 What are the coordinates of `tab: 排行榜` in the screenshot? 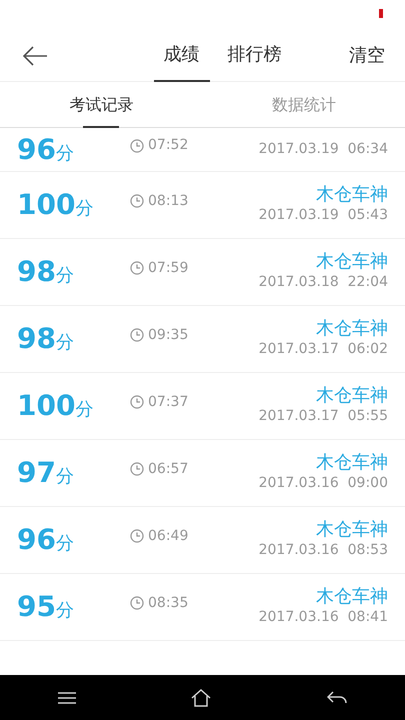 It's located at (255, 56).